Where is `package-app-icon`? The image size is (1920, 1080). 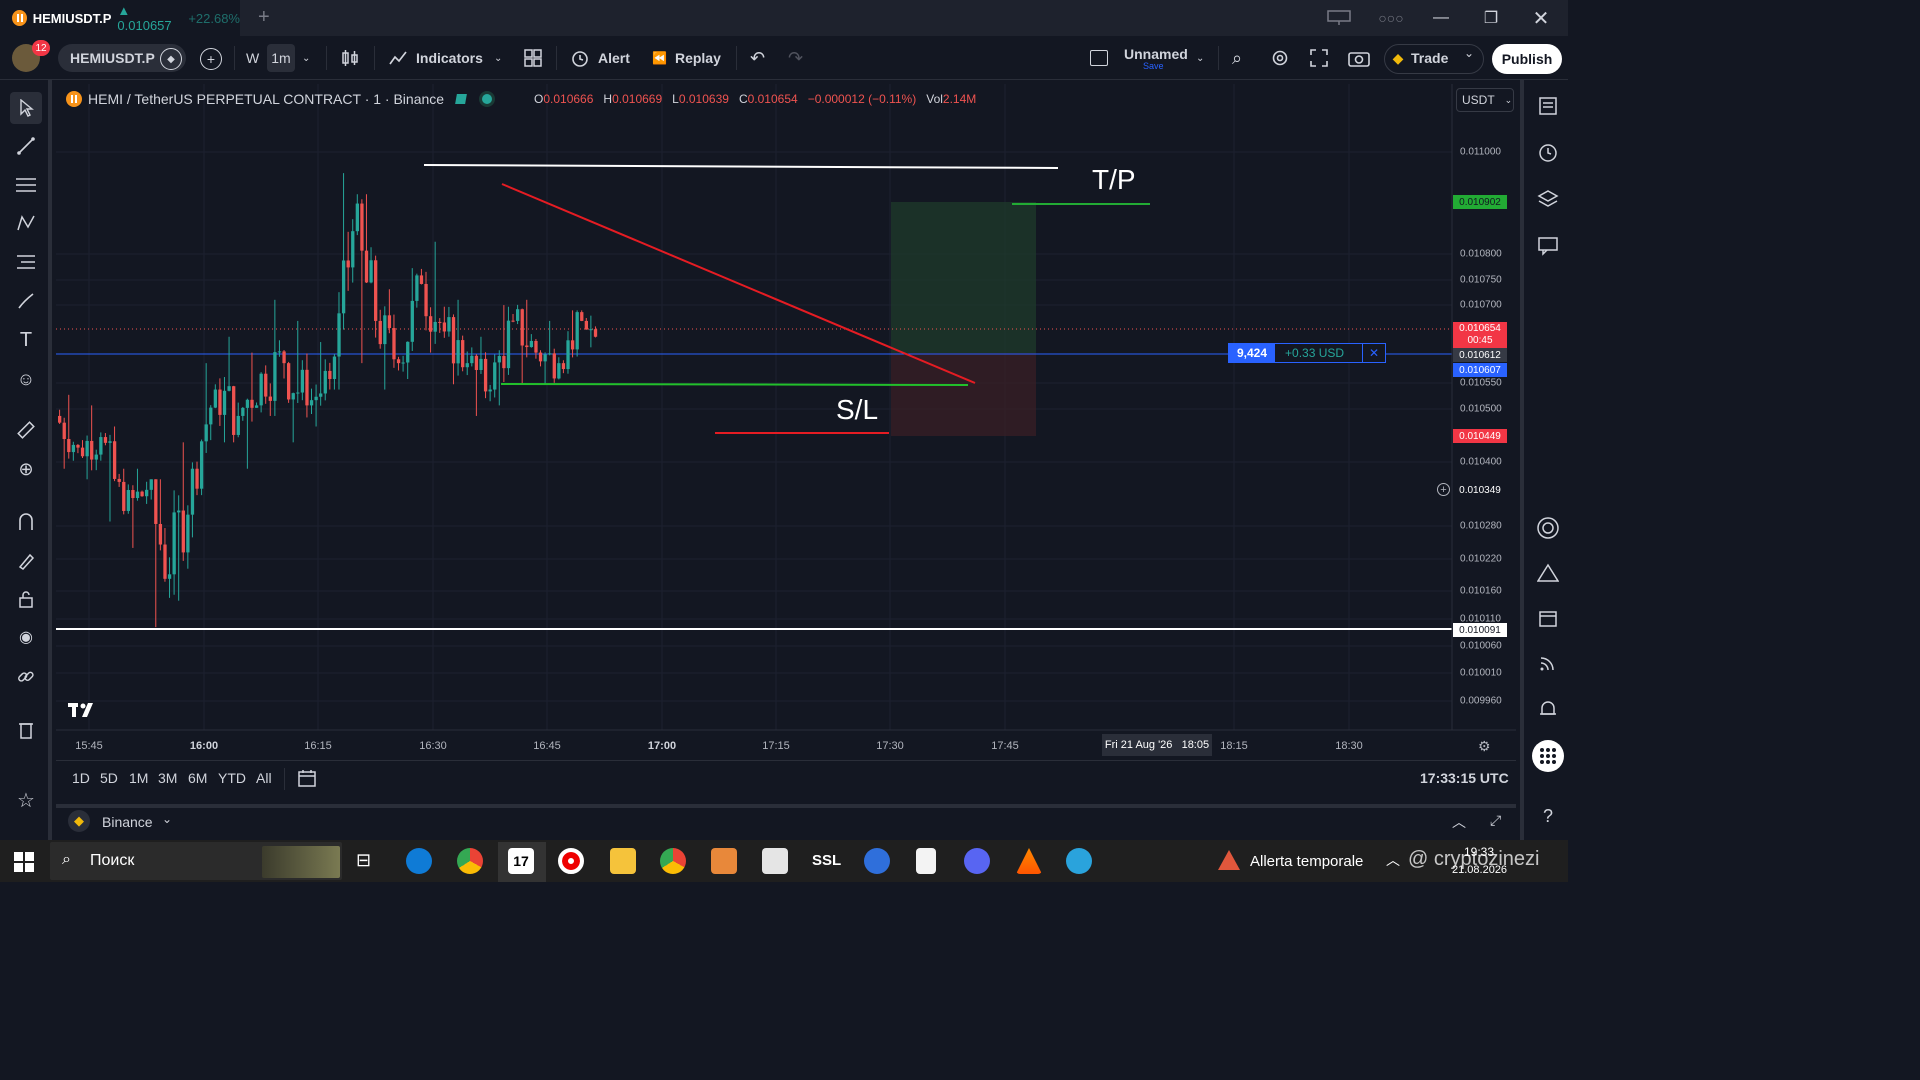
package-app-icon is located at coordinates (775, 861).